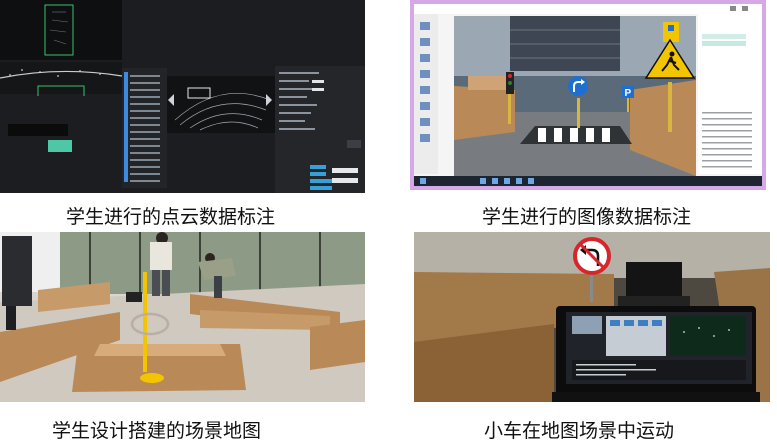 The image size is (777, 448). Describe the element at coordinates (171, 217) in the screenshot. I see `caption-pointcloud: 学生进行的点云数据标注` at that location.